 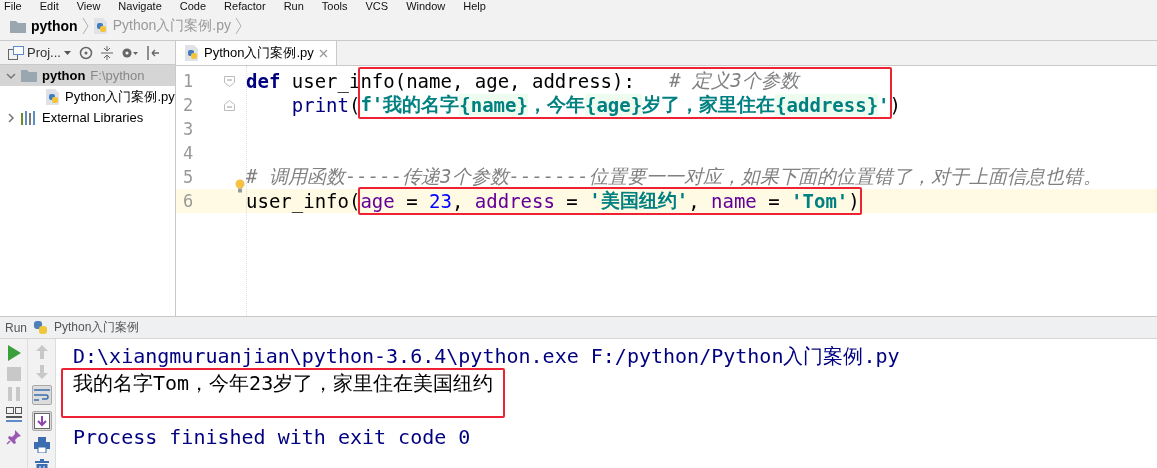 I want to click on code-token: '美国纽约', so click(x=639, y=200).